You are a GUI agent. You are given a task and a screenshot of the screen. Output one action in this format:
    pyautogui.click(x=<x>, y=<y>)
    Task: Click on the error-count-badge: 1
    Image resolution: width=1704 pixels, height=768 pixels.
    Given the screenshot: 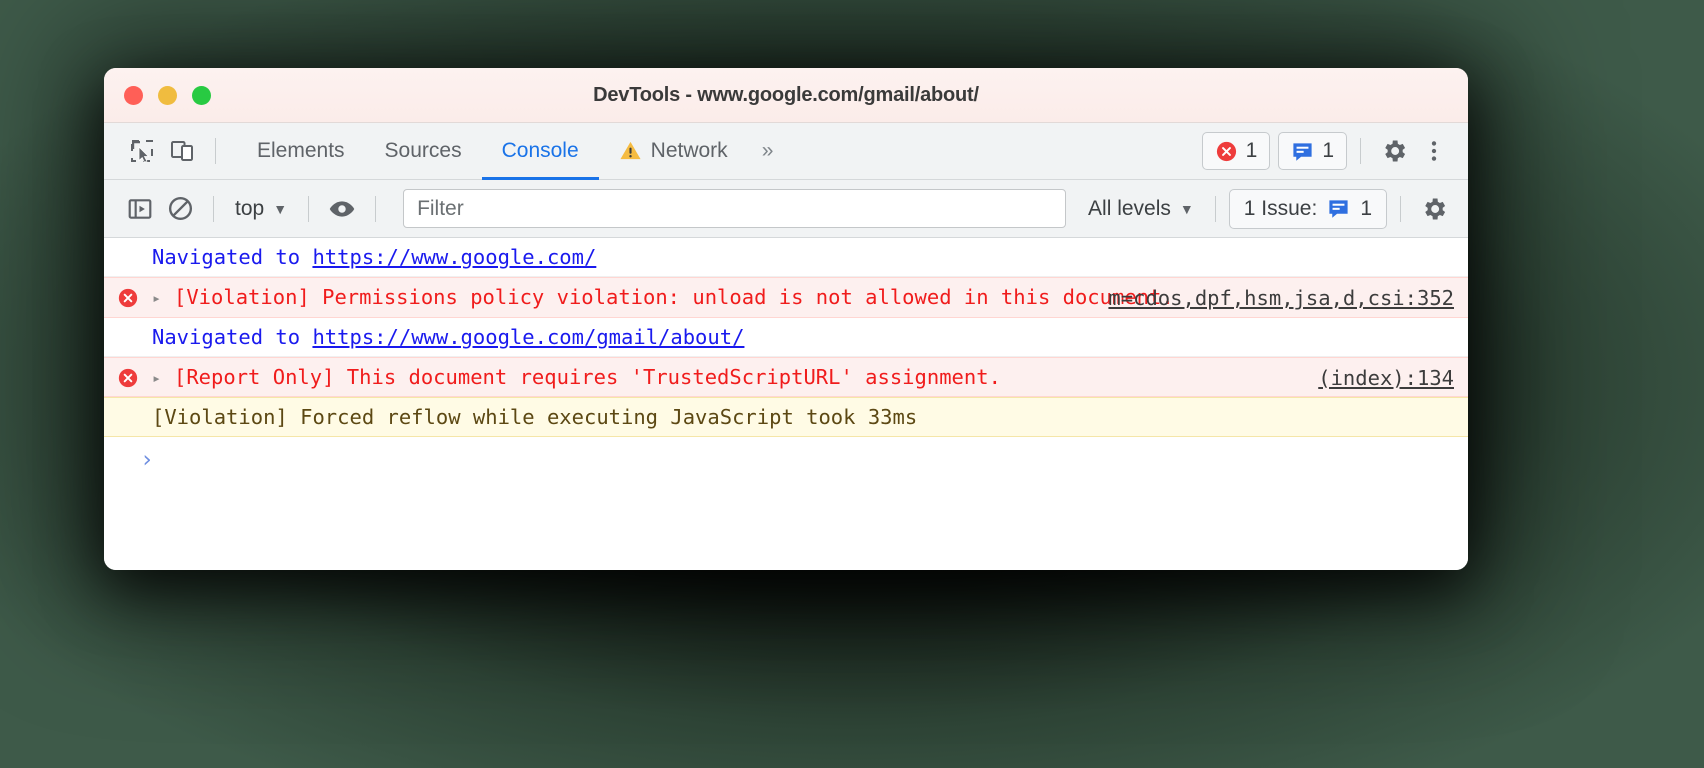 What is the action you would take?
    pyautogui.click(x=1236, y=151)
    